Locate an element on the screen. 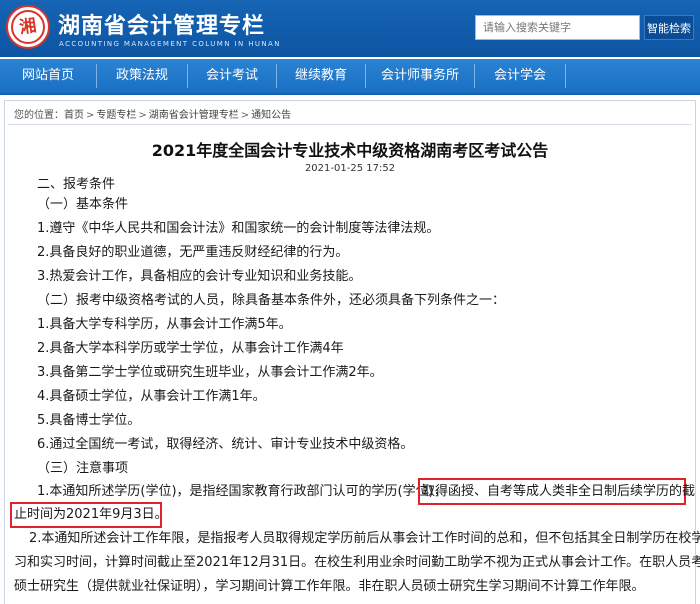  breadcrumb-home: 首页 is located at coordinates (74, 115).